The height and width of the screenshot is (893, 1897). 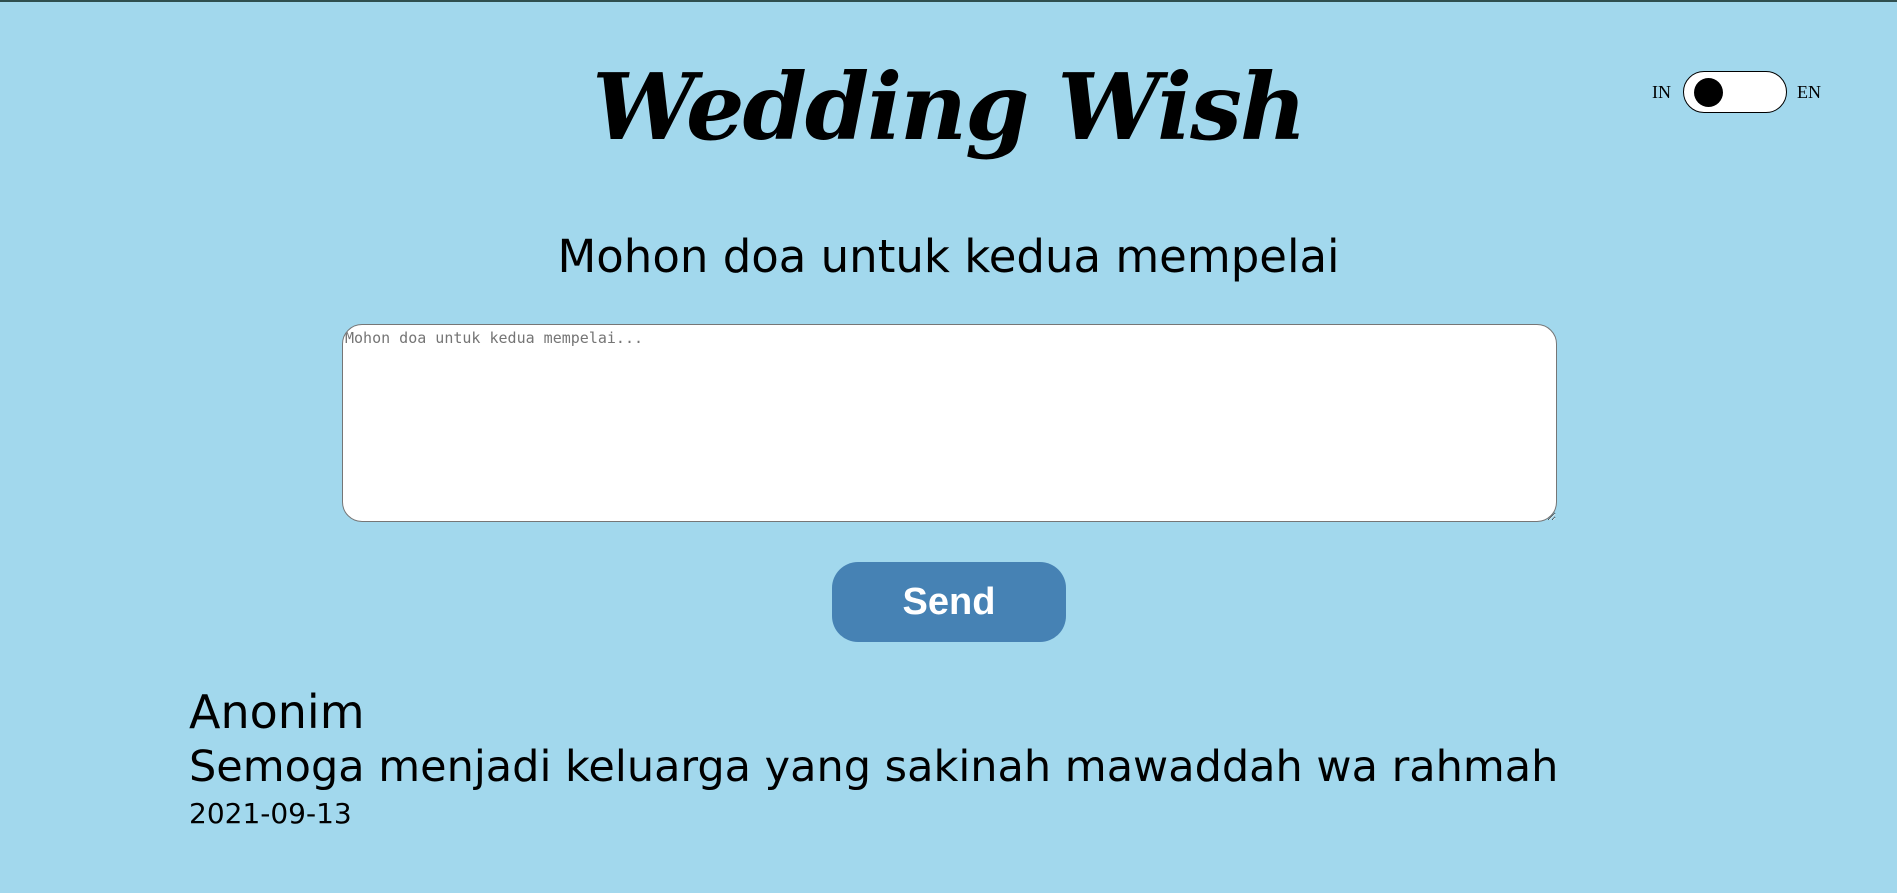 What do you see at coordinates (277, 712) in the screenshot?
I see `wish-author-name: Anonim` at bounding box center [277, 712].